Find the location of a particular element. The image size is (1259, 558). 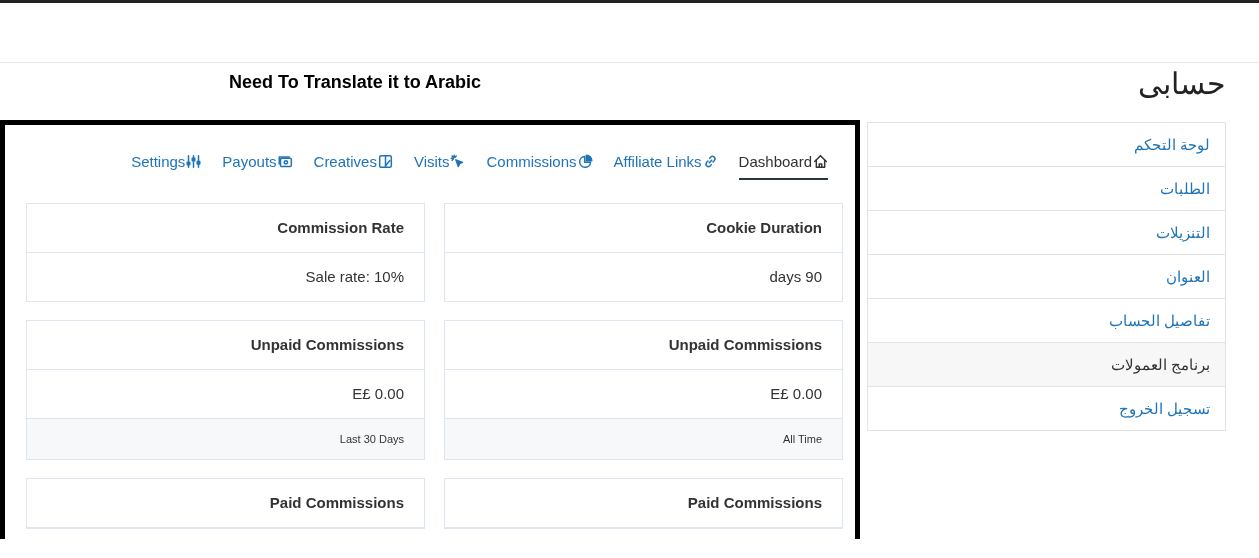

card-footer: Last 30 Days is located at coordinates (225, 438).